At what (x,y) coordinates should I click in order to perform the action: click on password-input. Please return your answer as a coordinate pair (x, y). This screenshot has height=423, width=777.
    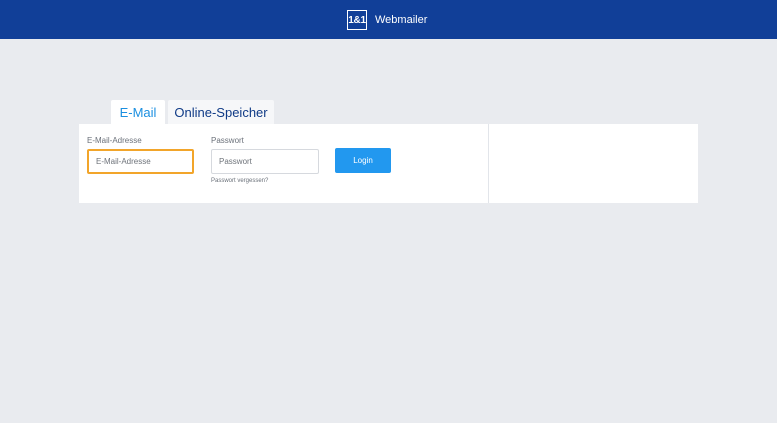
    Looking at the image, I should click on (265, 161).